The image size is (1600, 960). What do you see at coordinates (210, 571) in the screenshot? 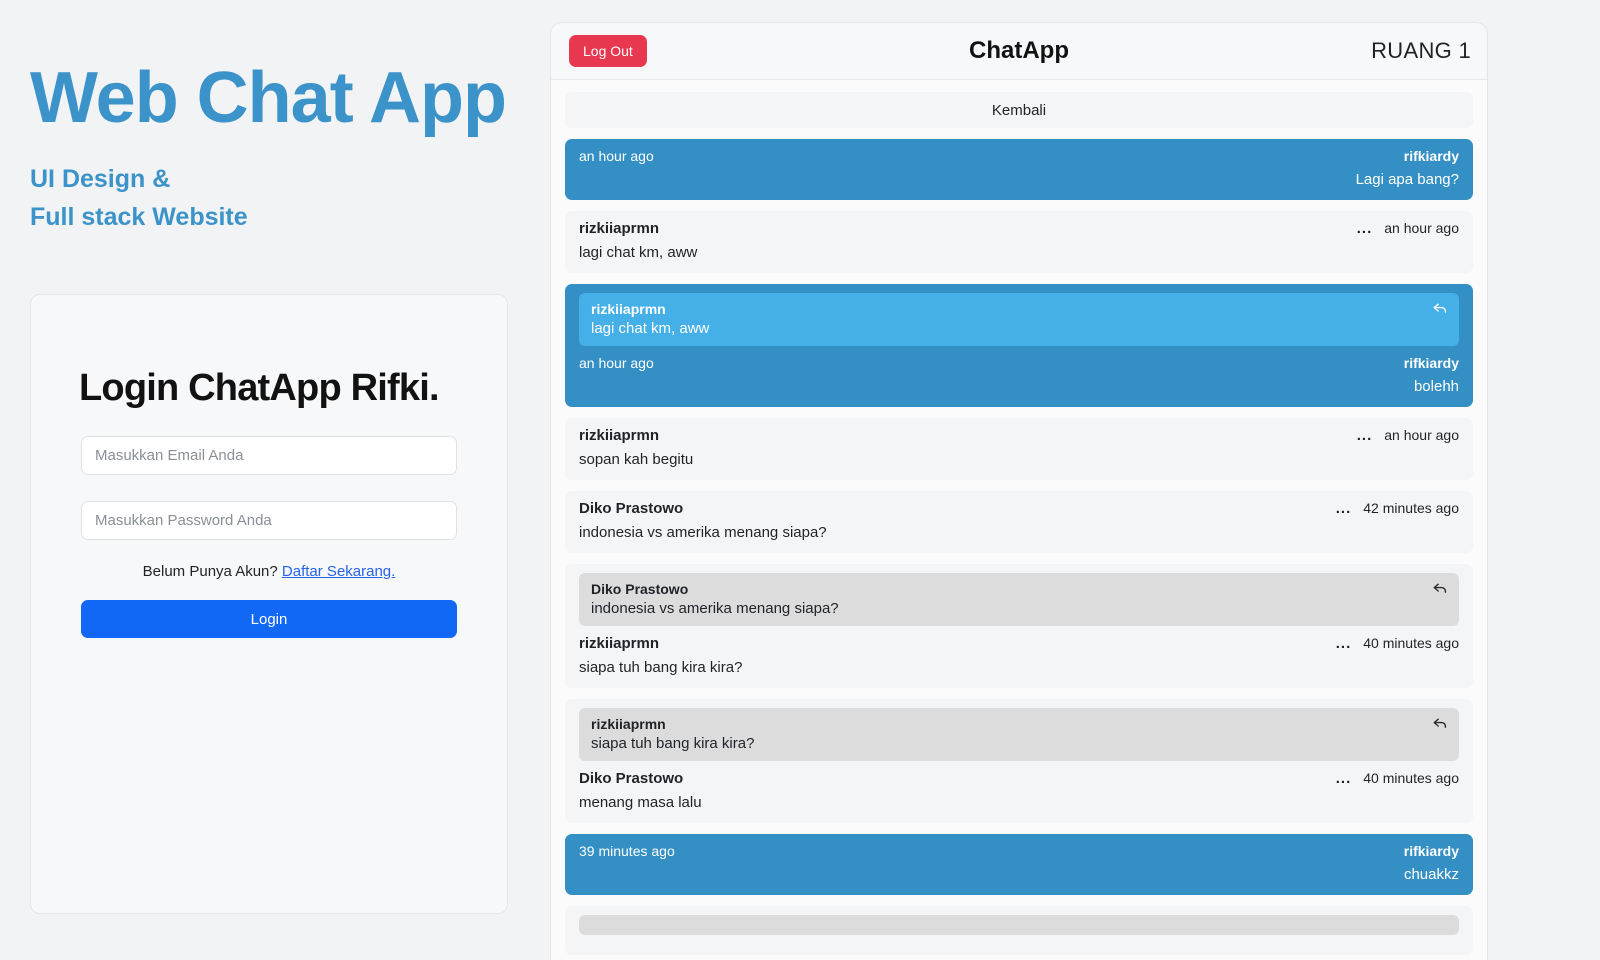
I see `signup-prompt-text: Belum Punya Akun?` at bounding box center [210, 571].